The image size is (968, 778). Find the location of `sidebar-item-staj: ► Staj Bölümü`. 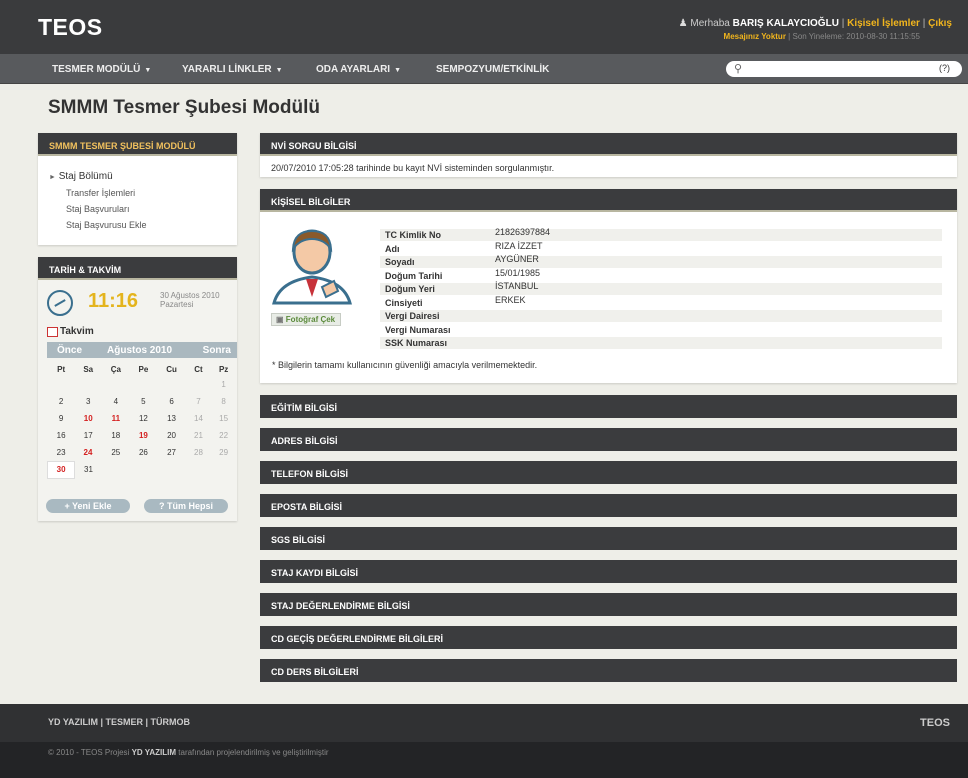

sidebar-item-staj: ► Staj Bölümü is located at coordinates (81, 176).